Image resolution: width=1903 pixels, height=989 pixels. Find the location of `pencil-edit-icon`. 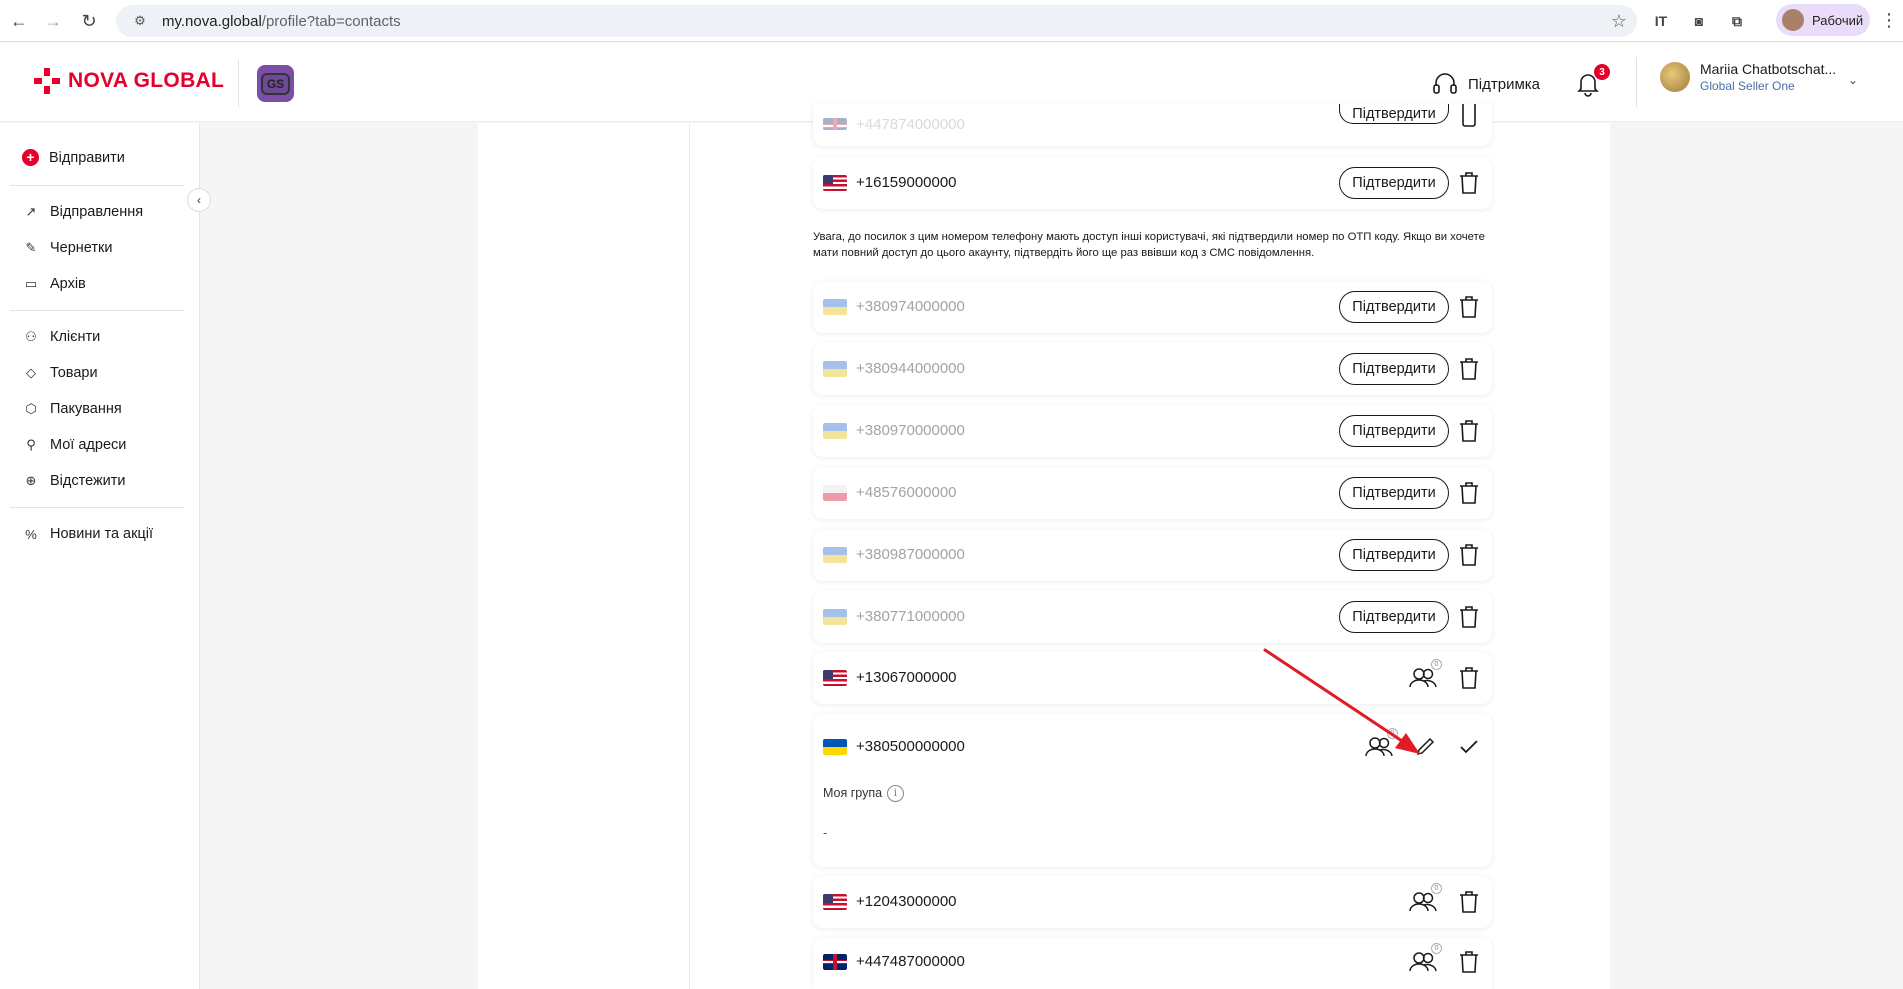

pencil-edit-icon is located at coordinates (1425, 747).